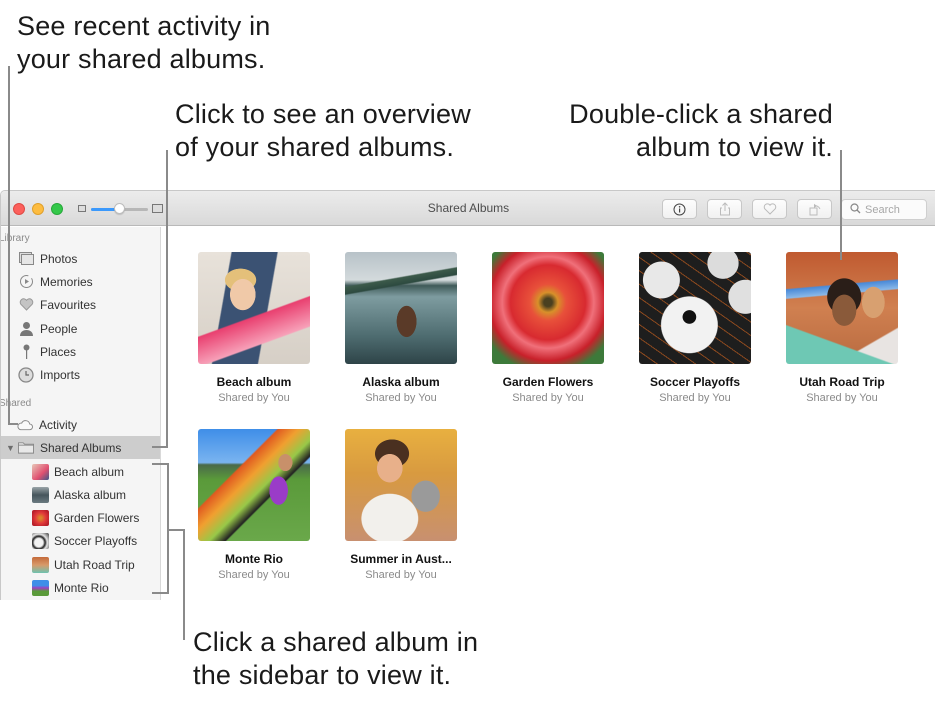  I want to click on callout-line: Double-click a shared, so click(701, 114).